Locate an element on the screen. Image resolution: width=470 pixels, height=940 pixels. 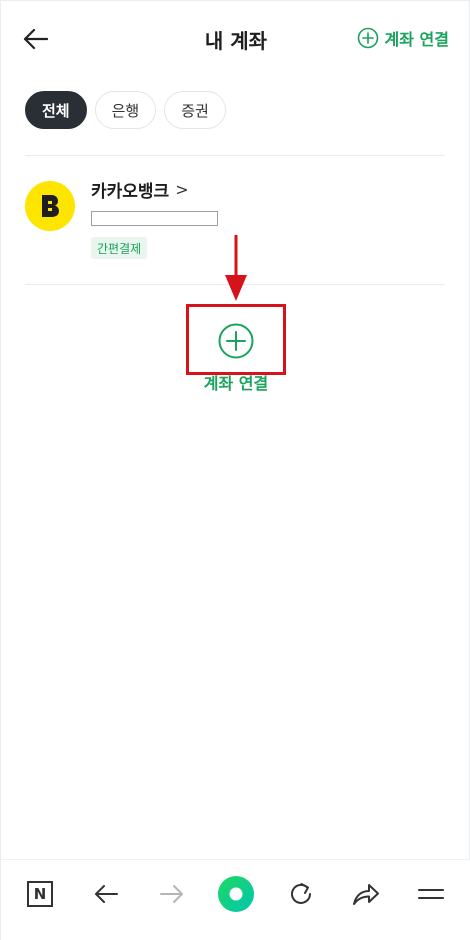
plus-circle-icon is located at coordinates (367, 38).